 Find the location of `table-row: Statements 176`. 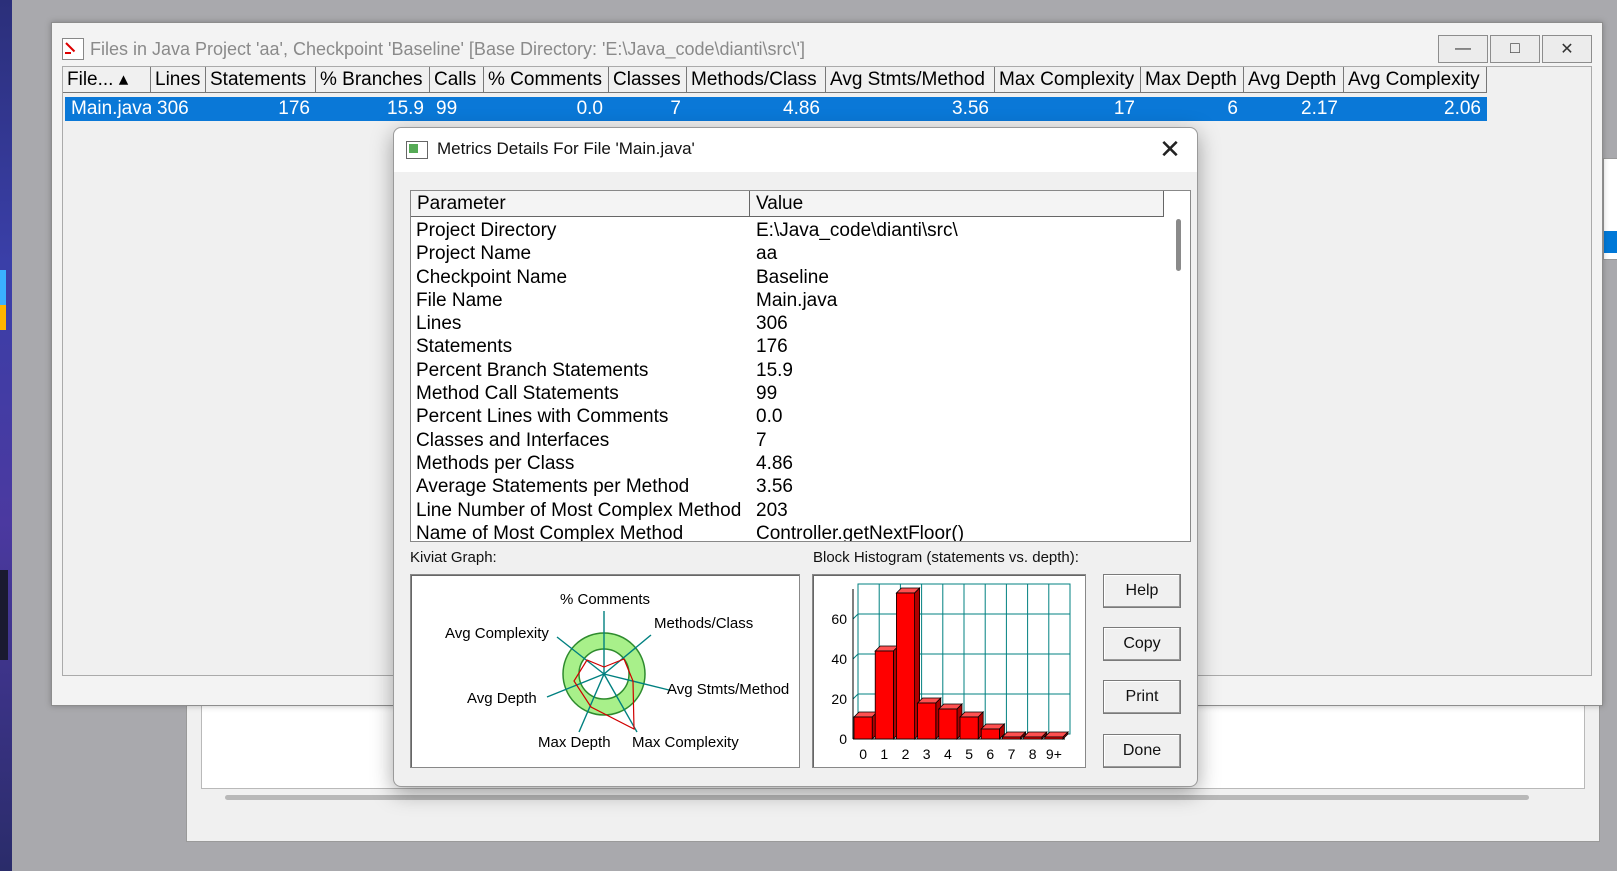

table-row: Statements 176 is located at coordinates (687, 346).